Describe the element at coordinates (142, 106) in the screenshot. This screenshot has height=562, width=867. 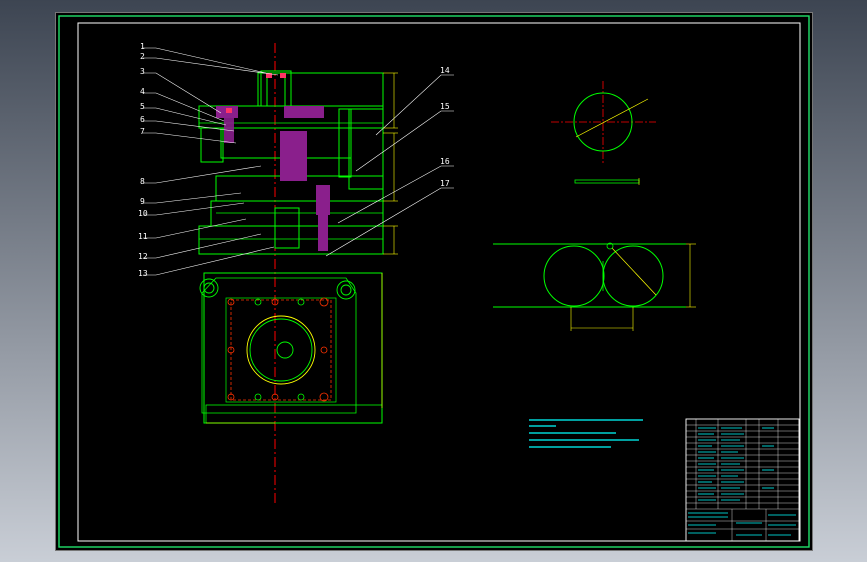
I see `part-label: 5` at that location.